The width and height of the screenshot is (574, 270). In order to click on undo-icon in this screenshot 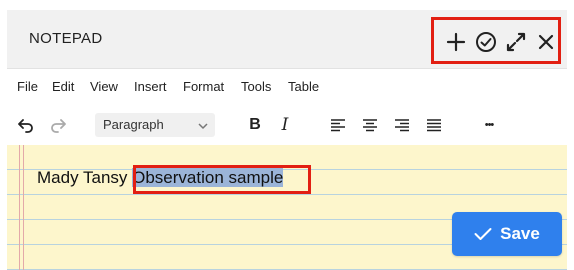, I will do `click(26, 125)`.